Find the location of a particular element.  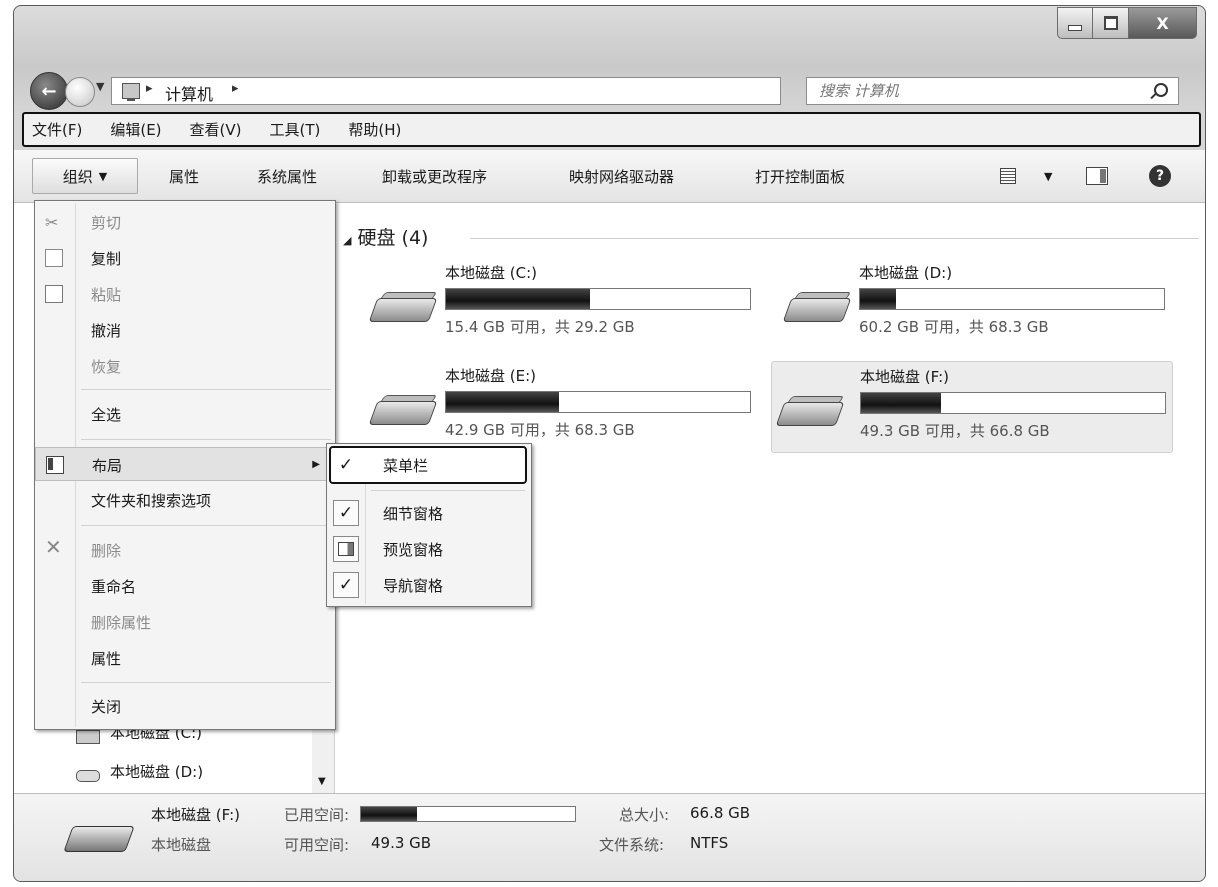

menu-item-cut: ✂ 剪切 is located at coordinates (185, 222).